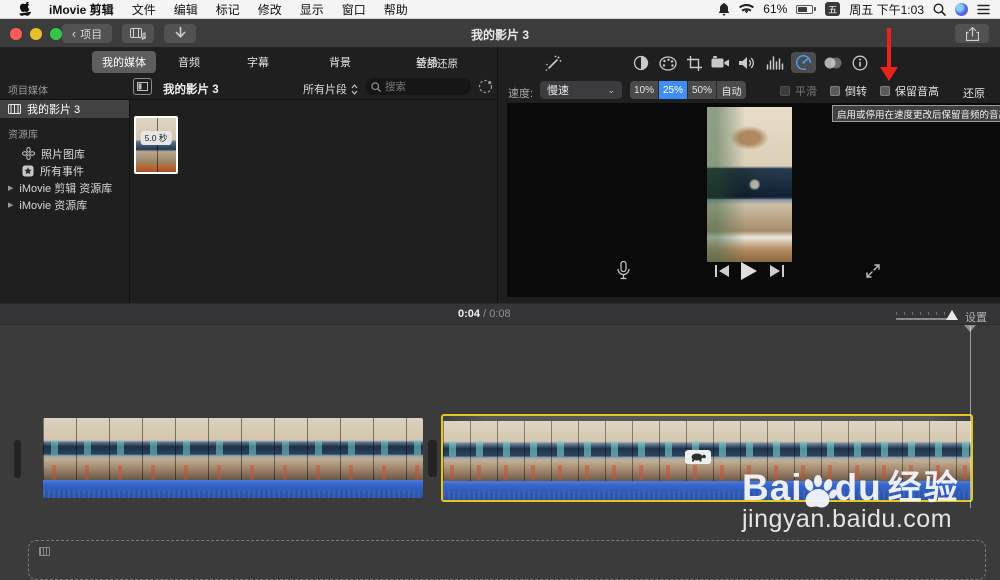 The height and width of the screenshot is (580, 1000). I want to click on next-frame-button, so click(777, 271).